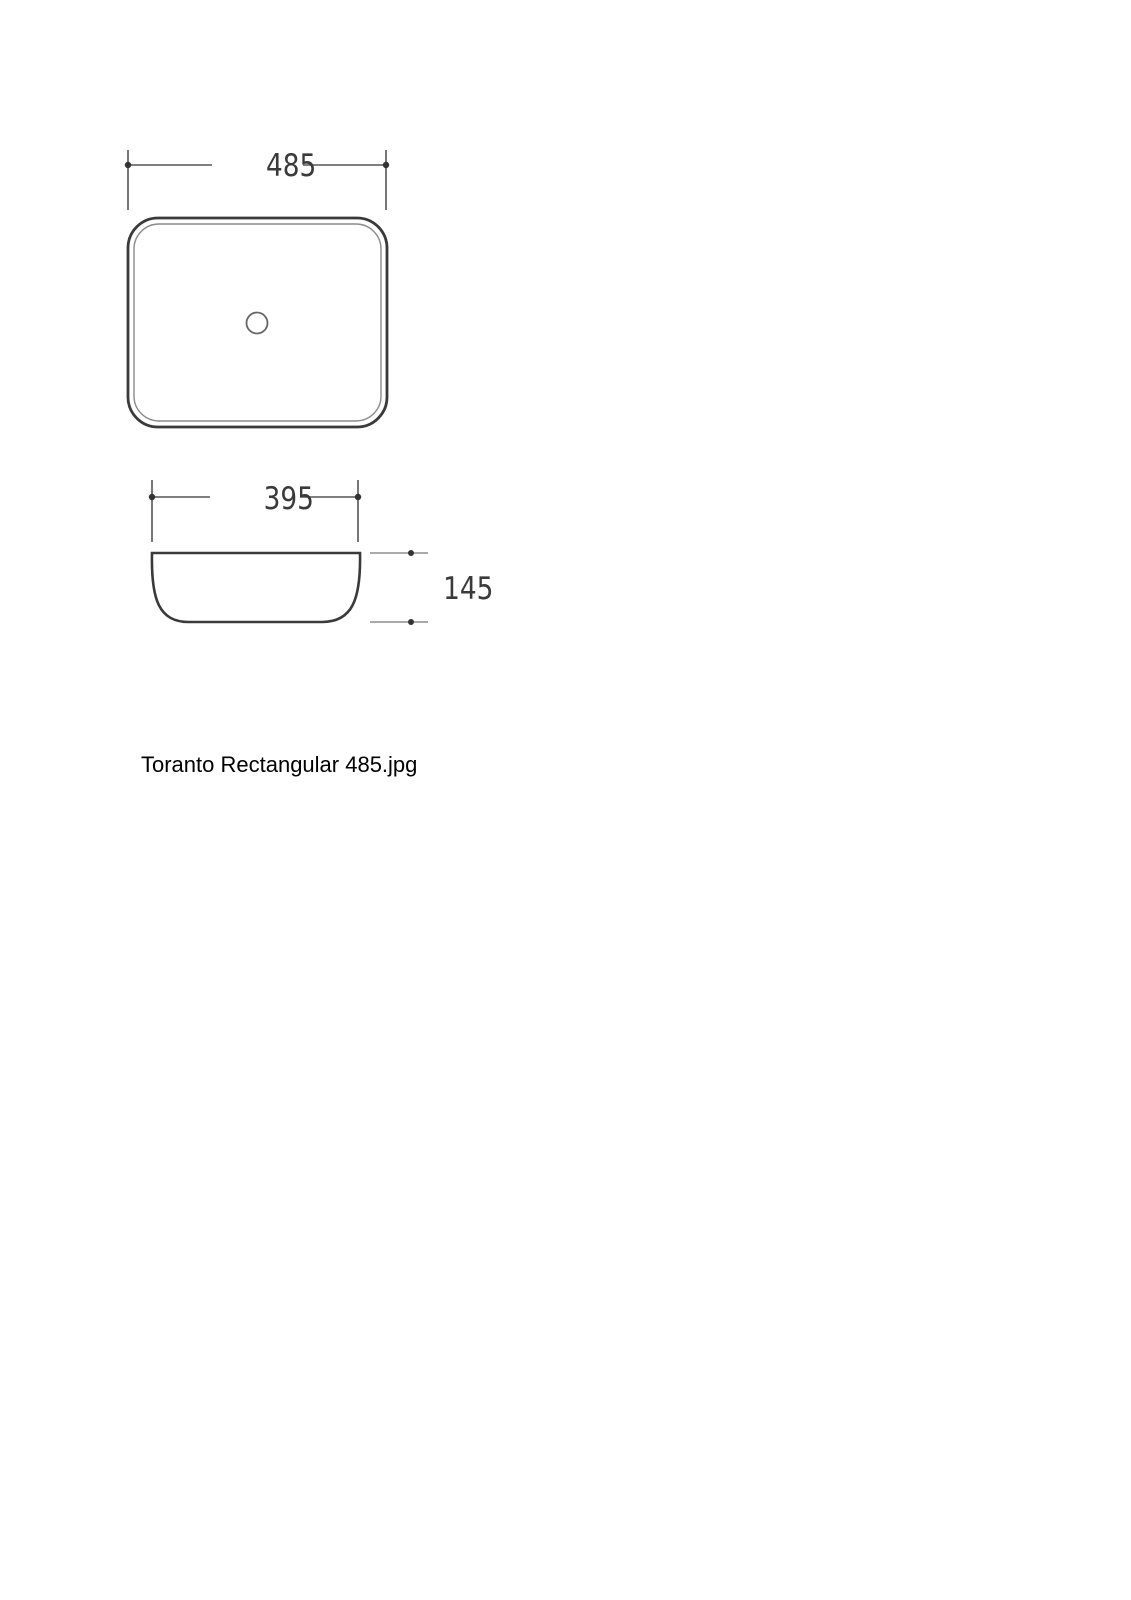  I want to click on dimension-endpoint-top, so click(411, 553).